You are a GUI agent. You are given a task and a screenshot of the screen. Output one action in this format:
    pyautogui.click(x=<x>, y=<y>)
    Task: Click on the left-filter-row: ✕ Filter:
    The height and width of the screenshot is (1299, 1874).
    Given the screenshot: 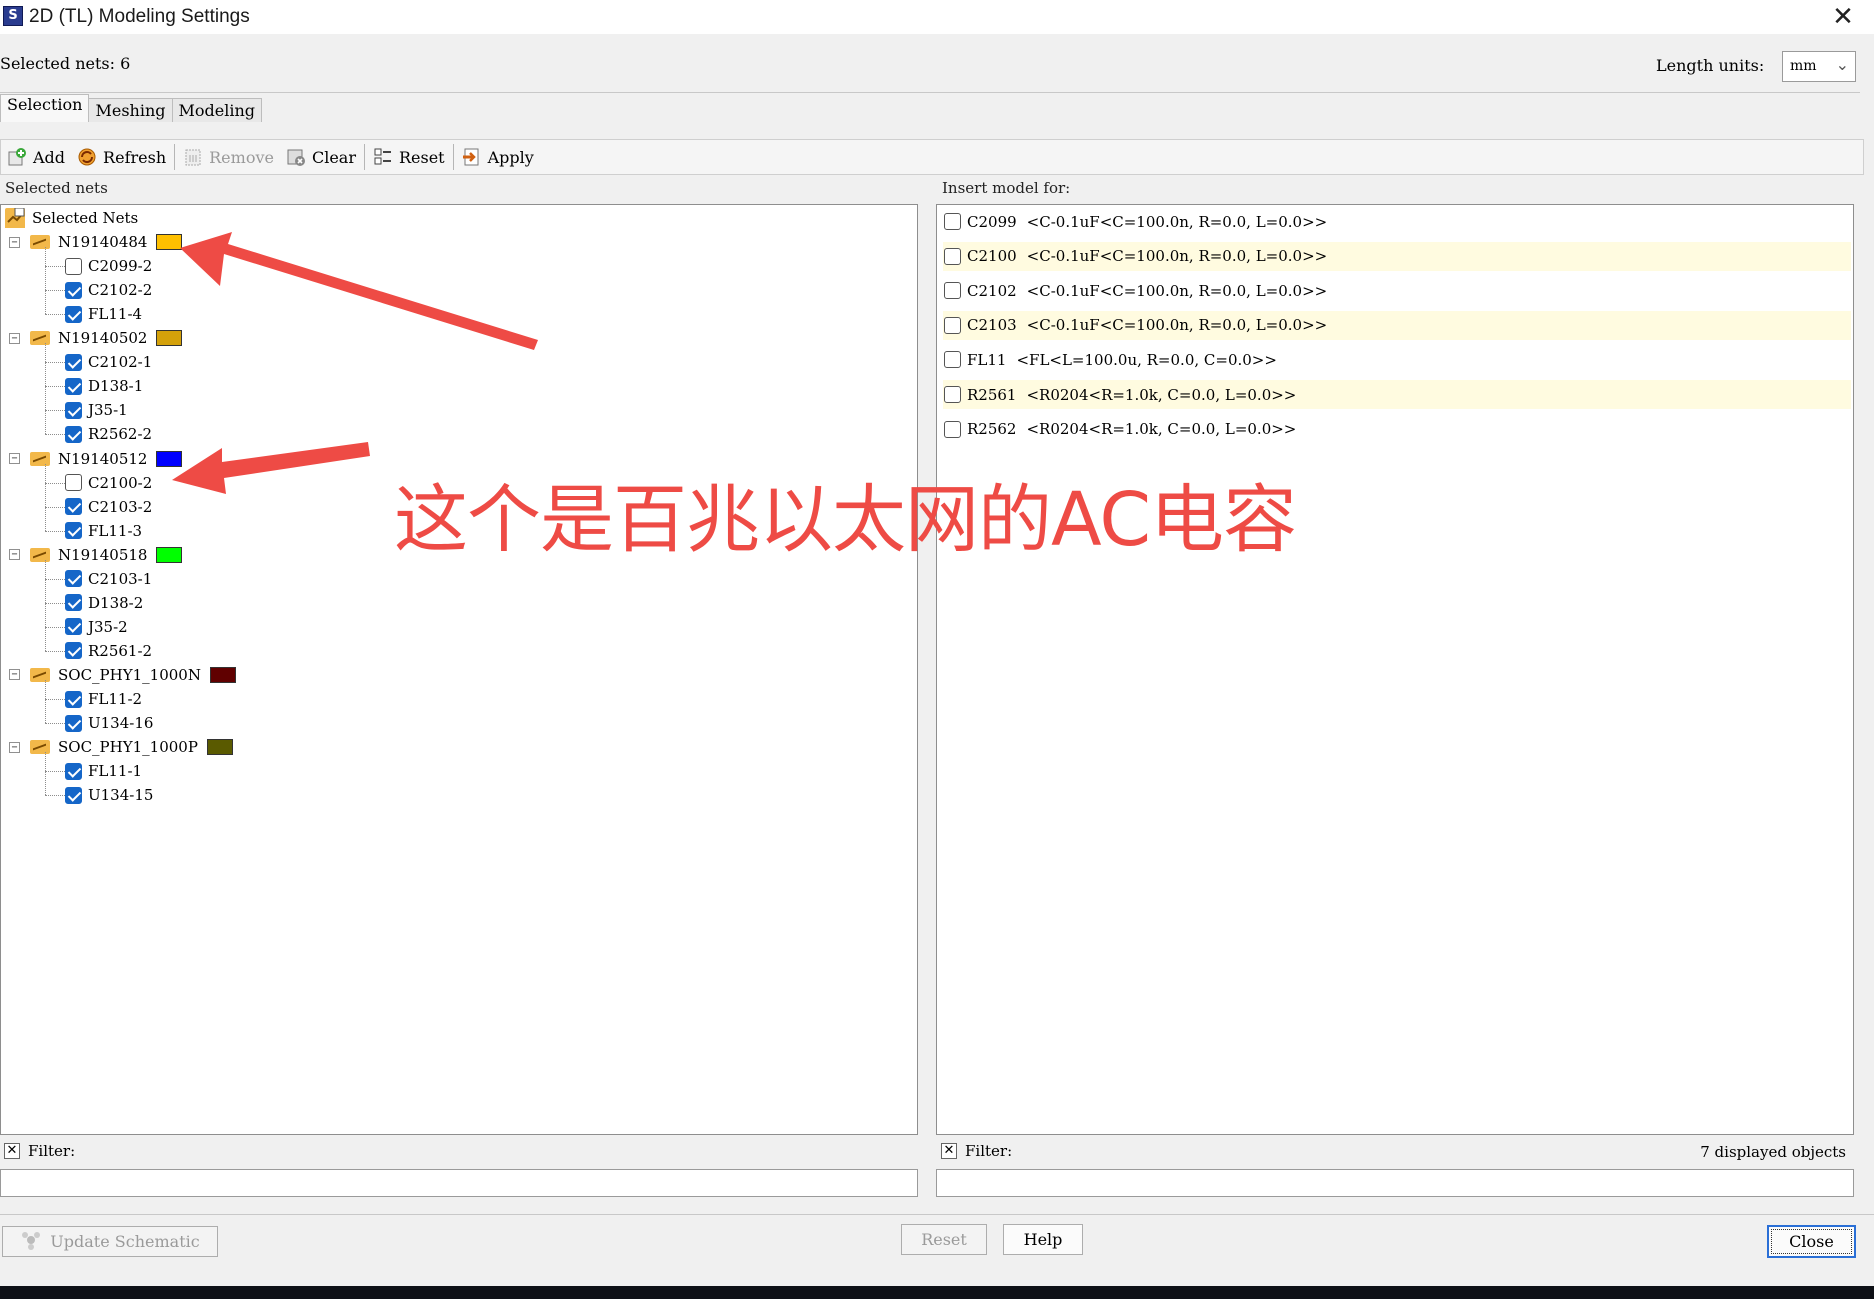 What is the action you would take?
    pyautogui.click(x=39, y=1151)
    